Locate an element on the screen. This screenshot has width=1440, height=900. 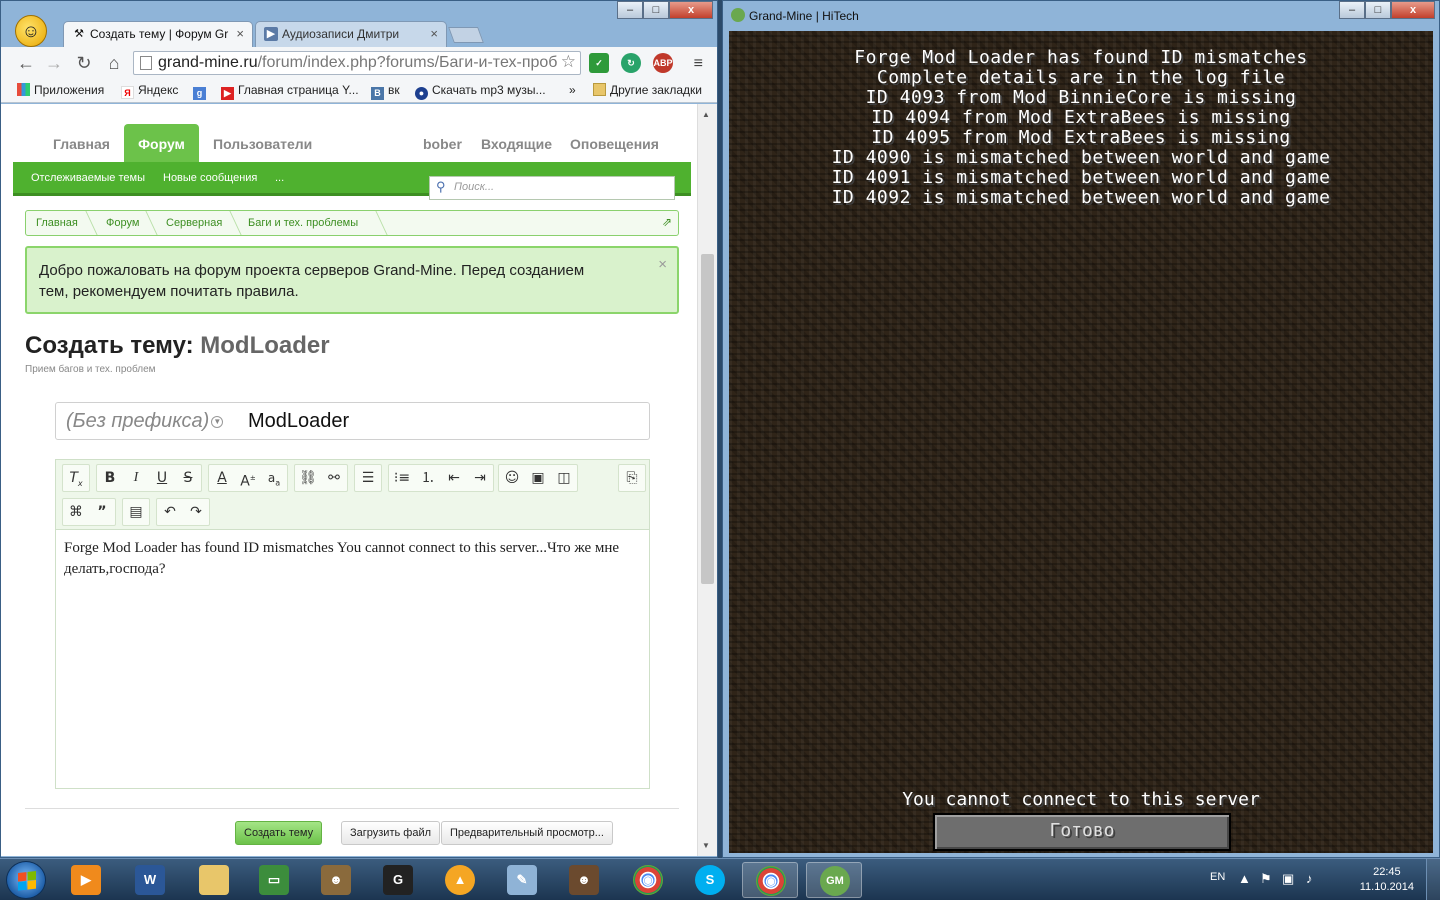
network-icon: ▣ is located at coordinates (1288, 879).